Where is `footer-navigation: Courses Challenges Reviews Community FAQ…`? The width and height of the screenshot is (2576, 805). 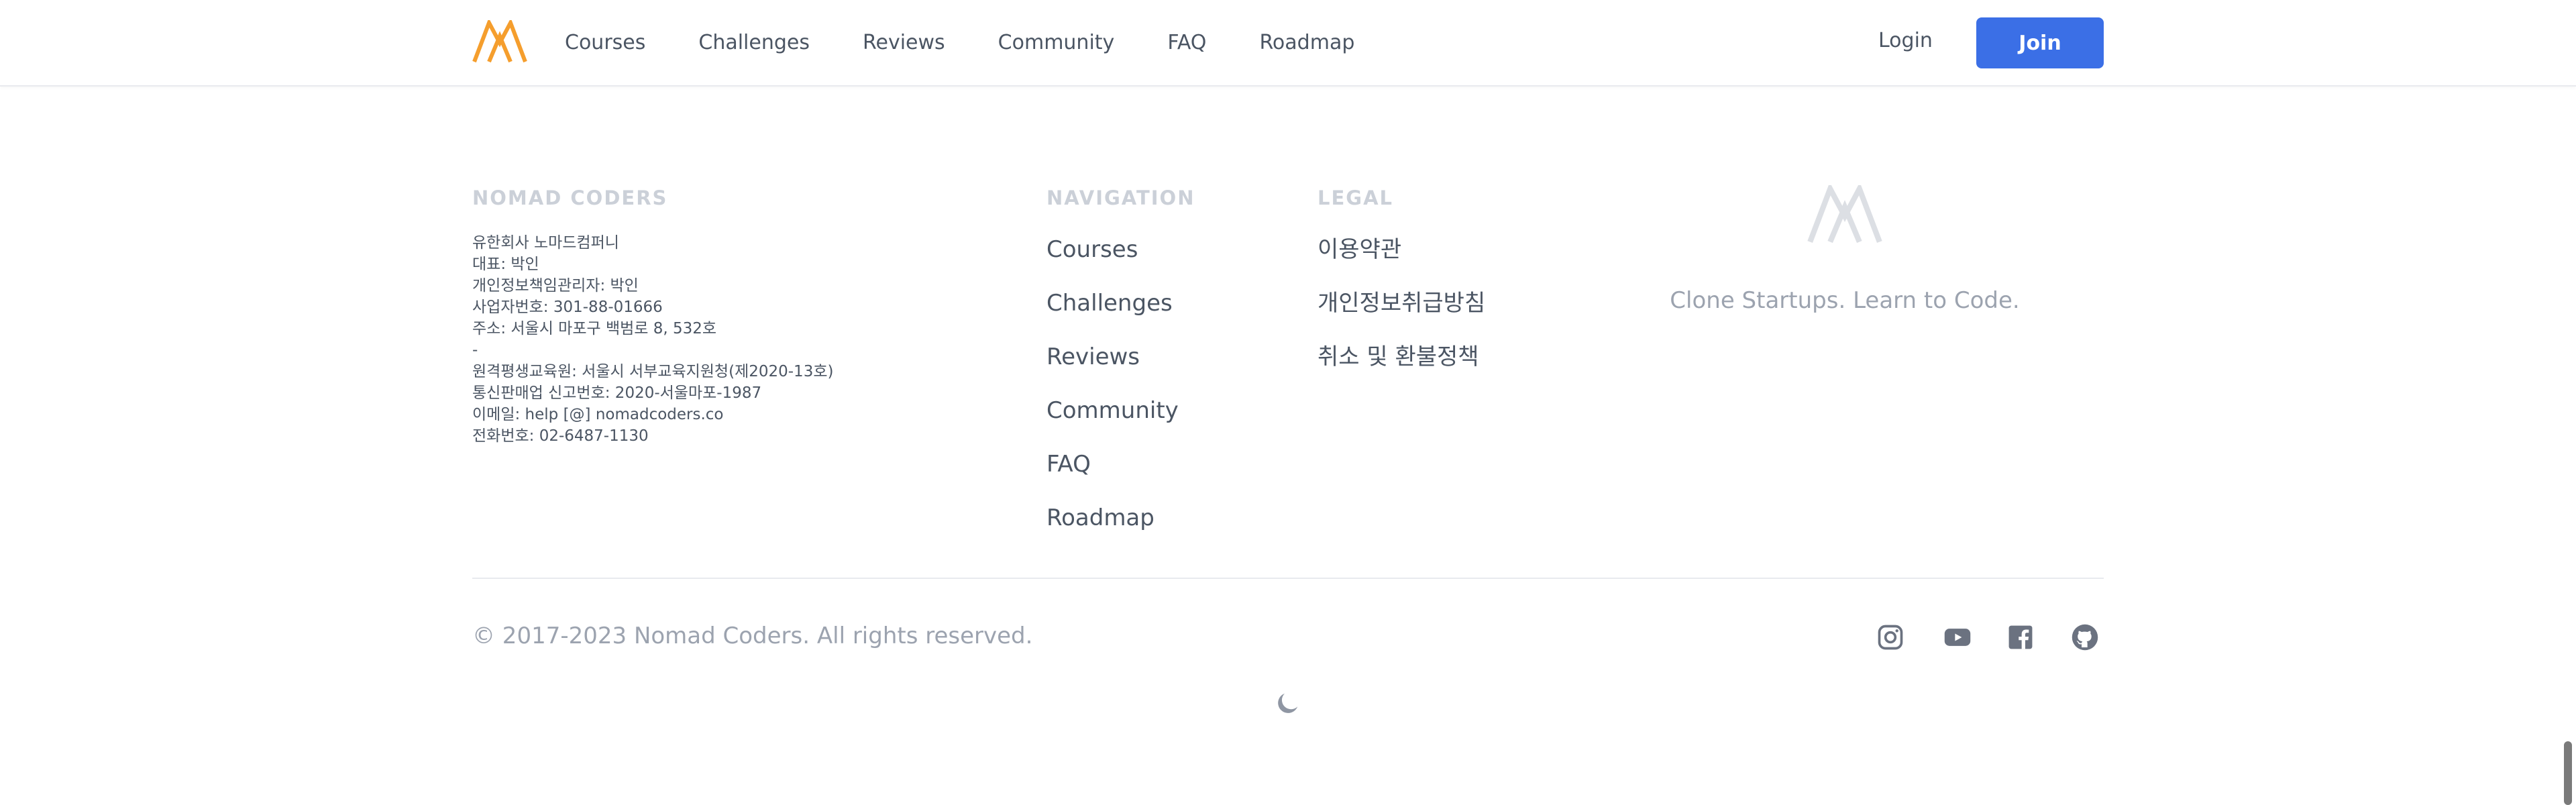
footer-navigation: Courses Challenges Reviews Community FAQ… is located at coordinates (1112, 396).